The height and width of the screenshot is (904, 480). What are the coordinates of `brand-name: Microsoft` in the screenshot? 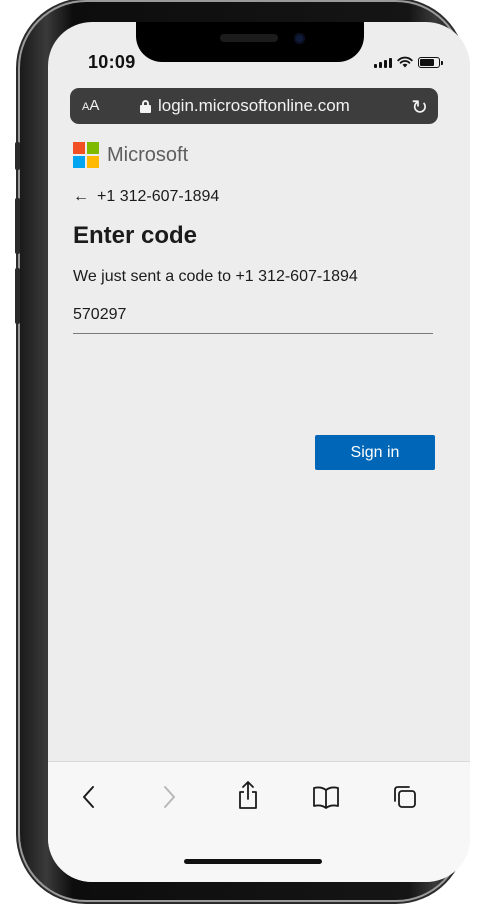 It's located at (148, 154).